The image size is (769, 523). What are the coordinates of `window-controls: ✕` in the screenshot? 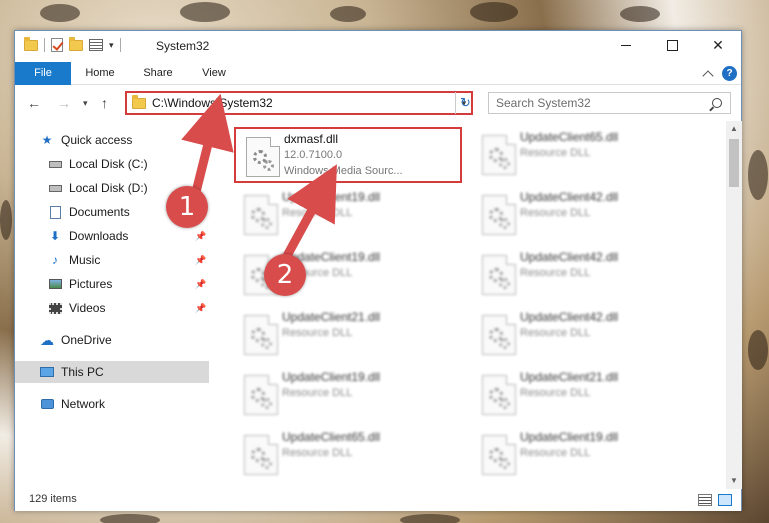 It's located at (672, 45).